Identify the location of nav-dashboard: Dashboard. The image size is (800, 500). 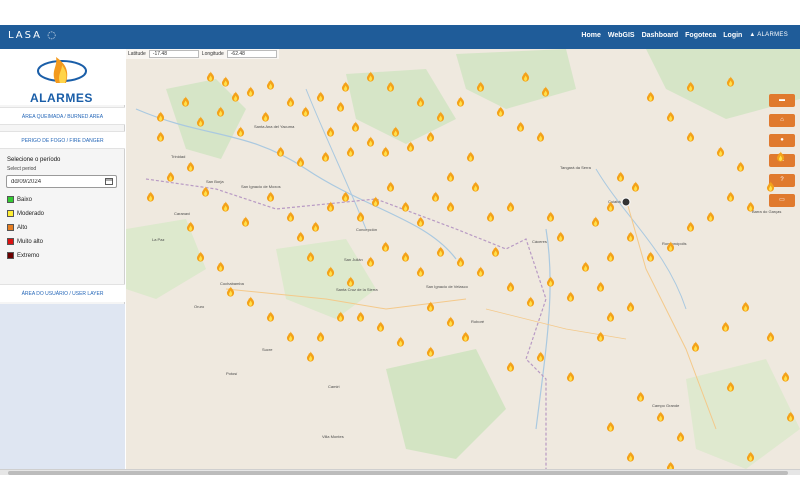
(660, 35).